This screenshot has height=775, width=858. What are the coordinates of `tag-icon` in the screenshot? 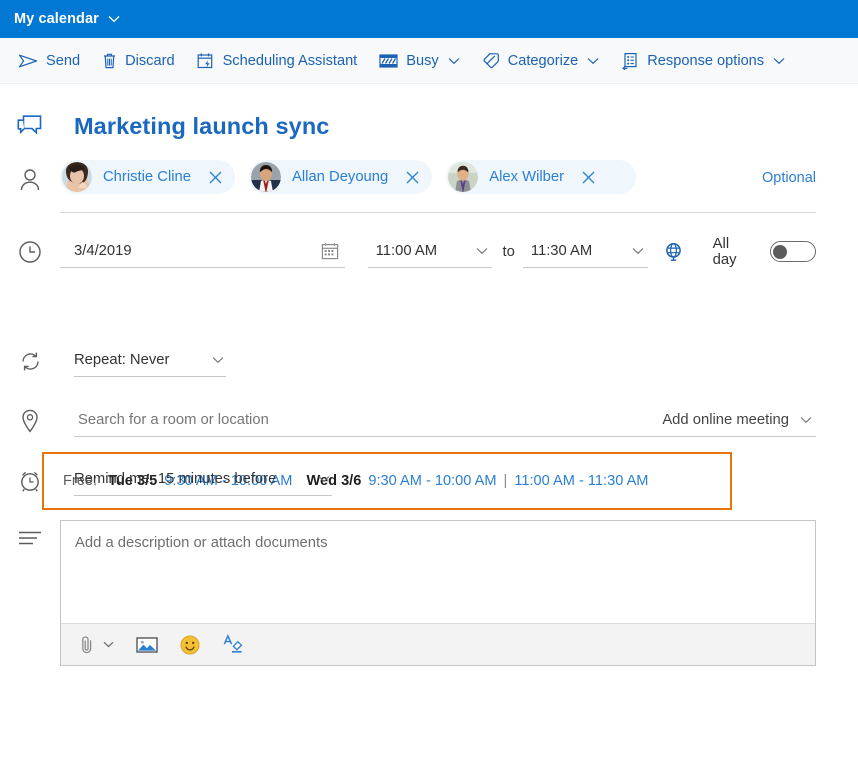 It's located at (491, 61).